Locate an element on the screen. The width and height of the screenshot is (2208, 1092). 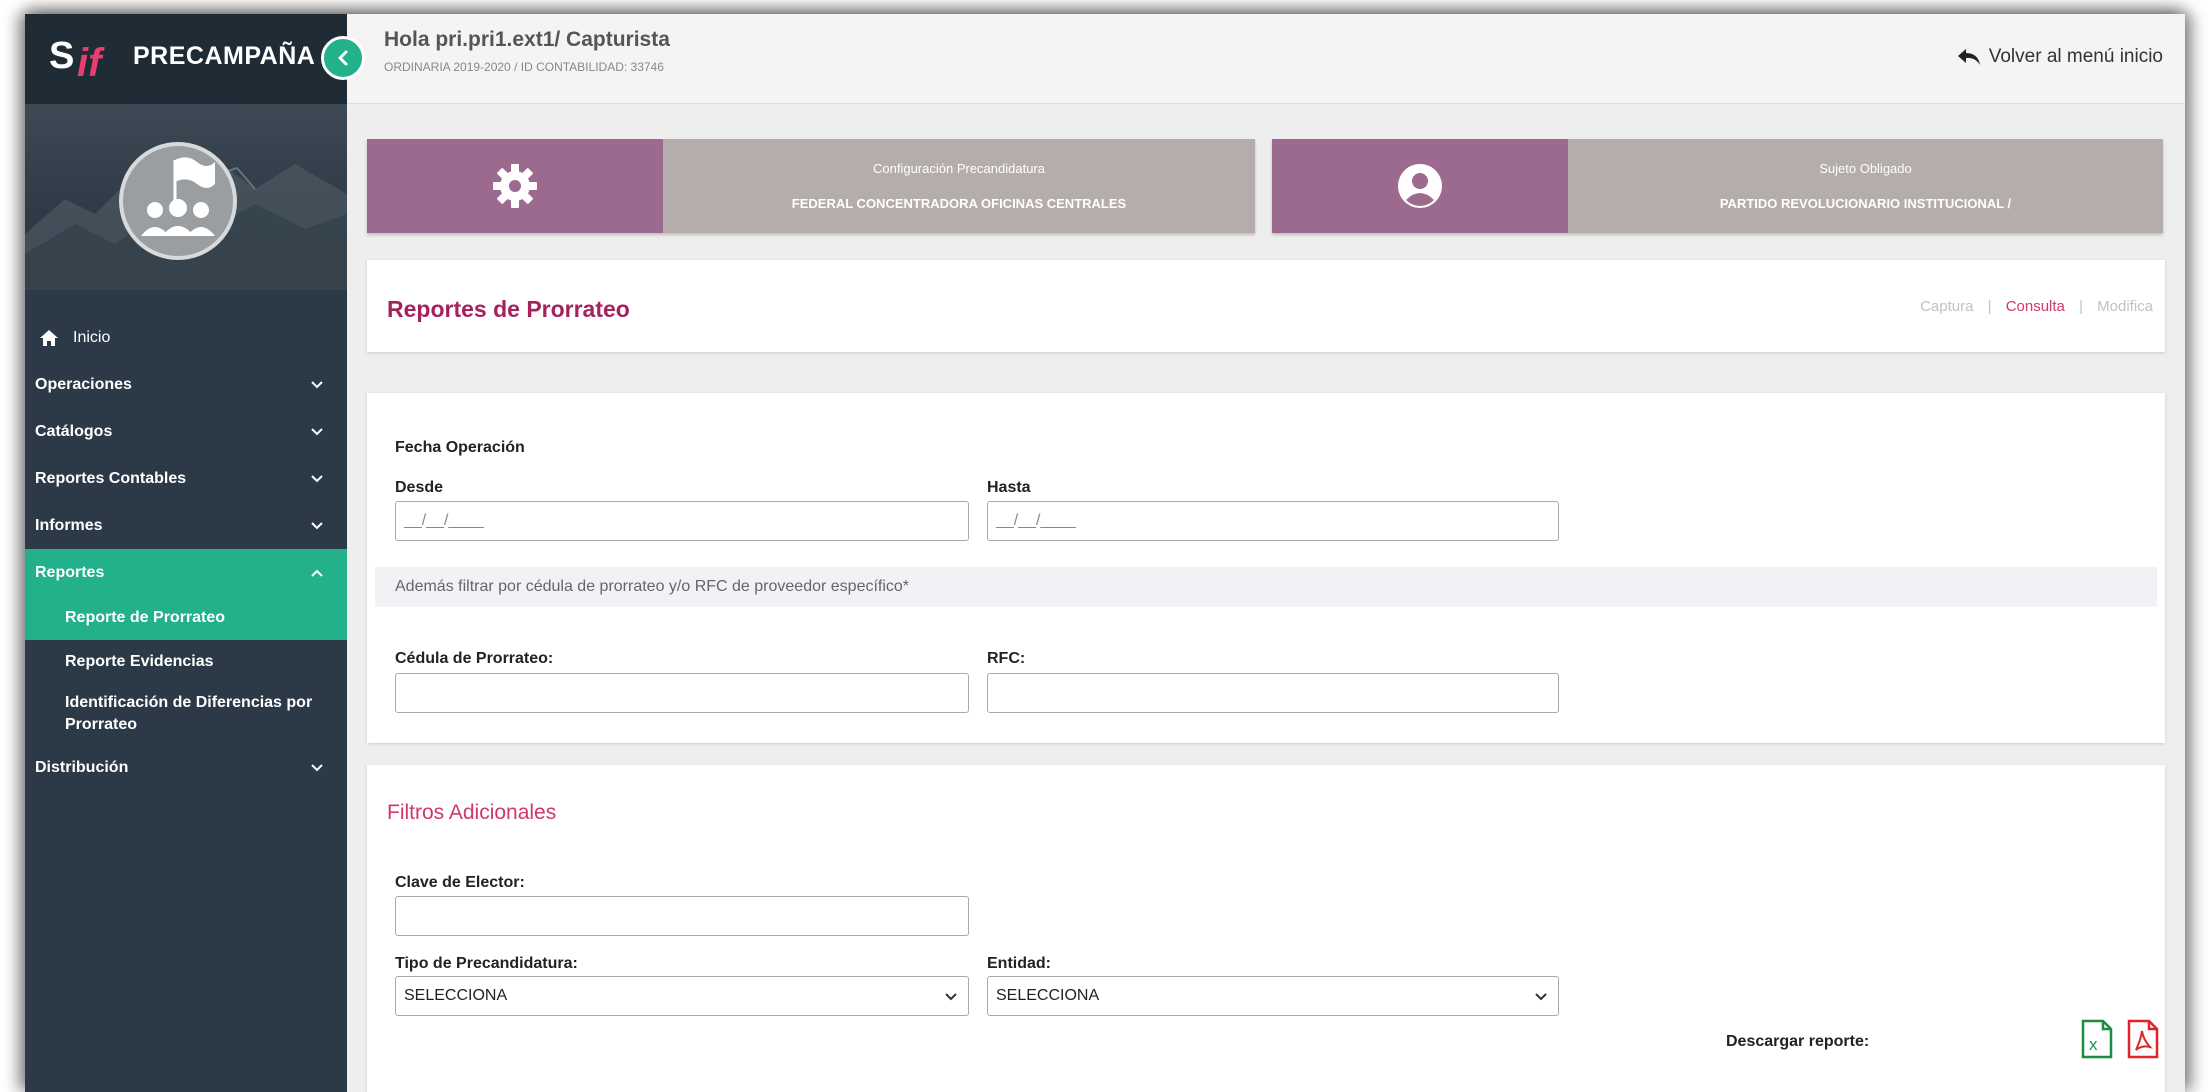
chevron-up-icon is located at coordinates (317, 573).